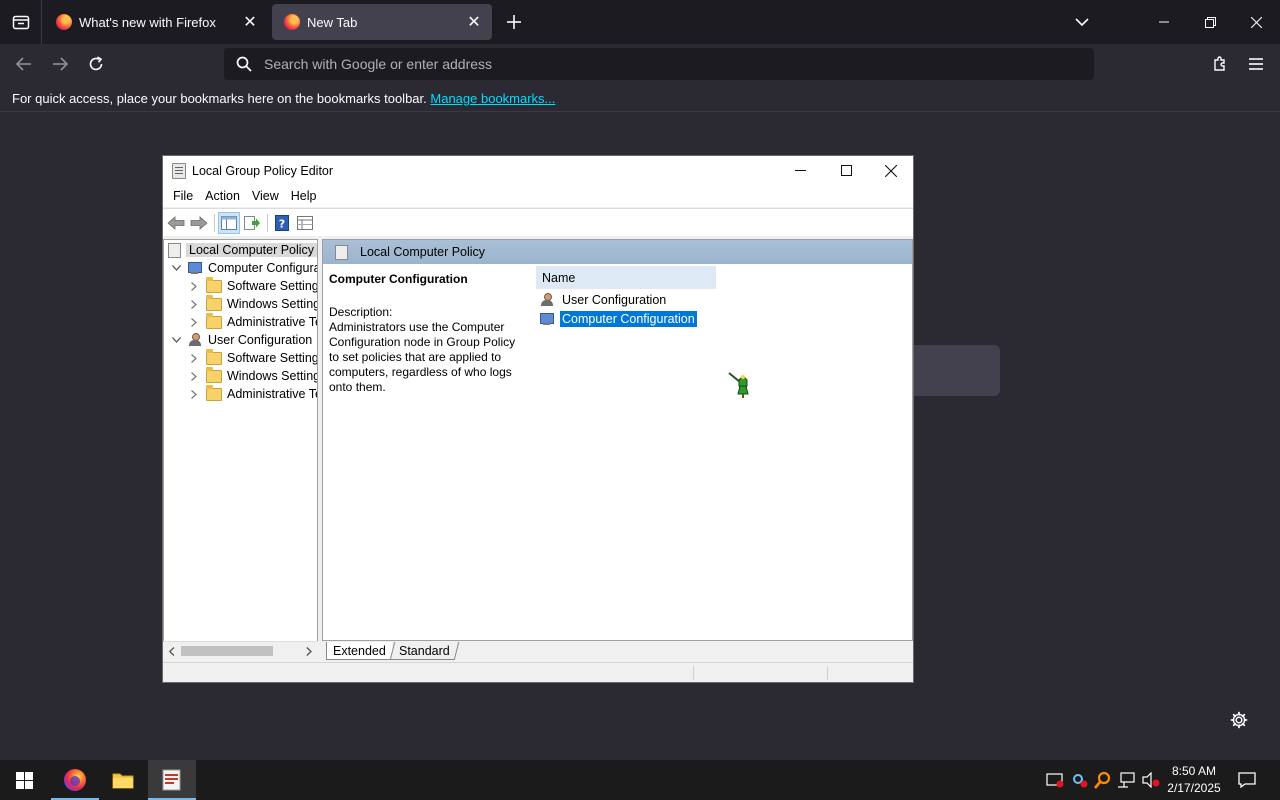 The height and width of the screenshot is (800, 1280). I want to click on new-tab-button, so click(514, 22).